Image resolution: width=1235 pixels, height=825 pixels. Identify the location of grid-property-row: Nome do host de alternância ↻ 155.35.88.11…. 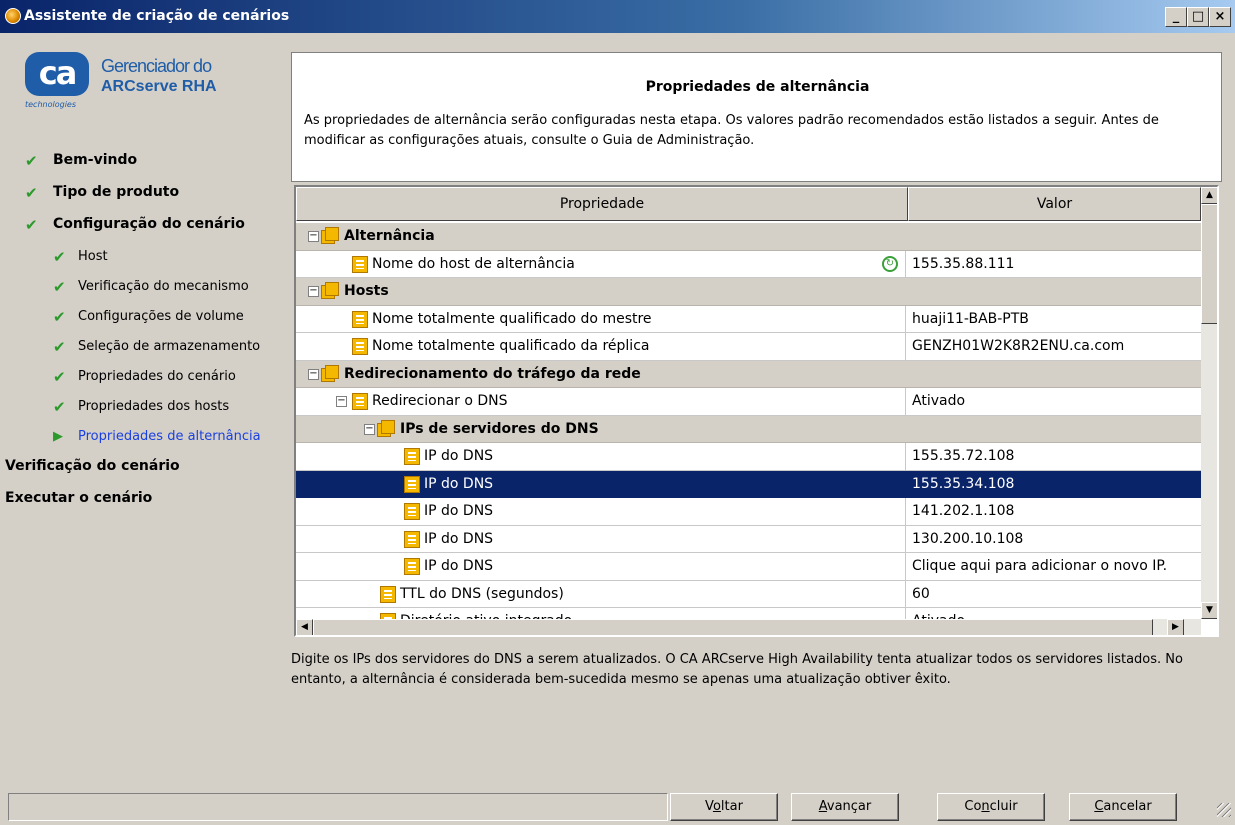
(748, 264).